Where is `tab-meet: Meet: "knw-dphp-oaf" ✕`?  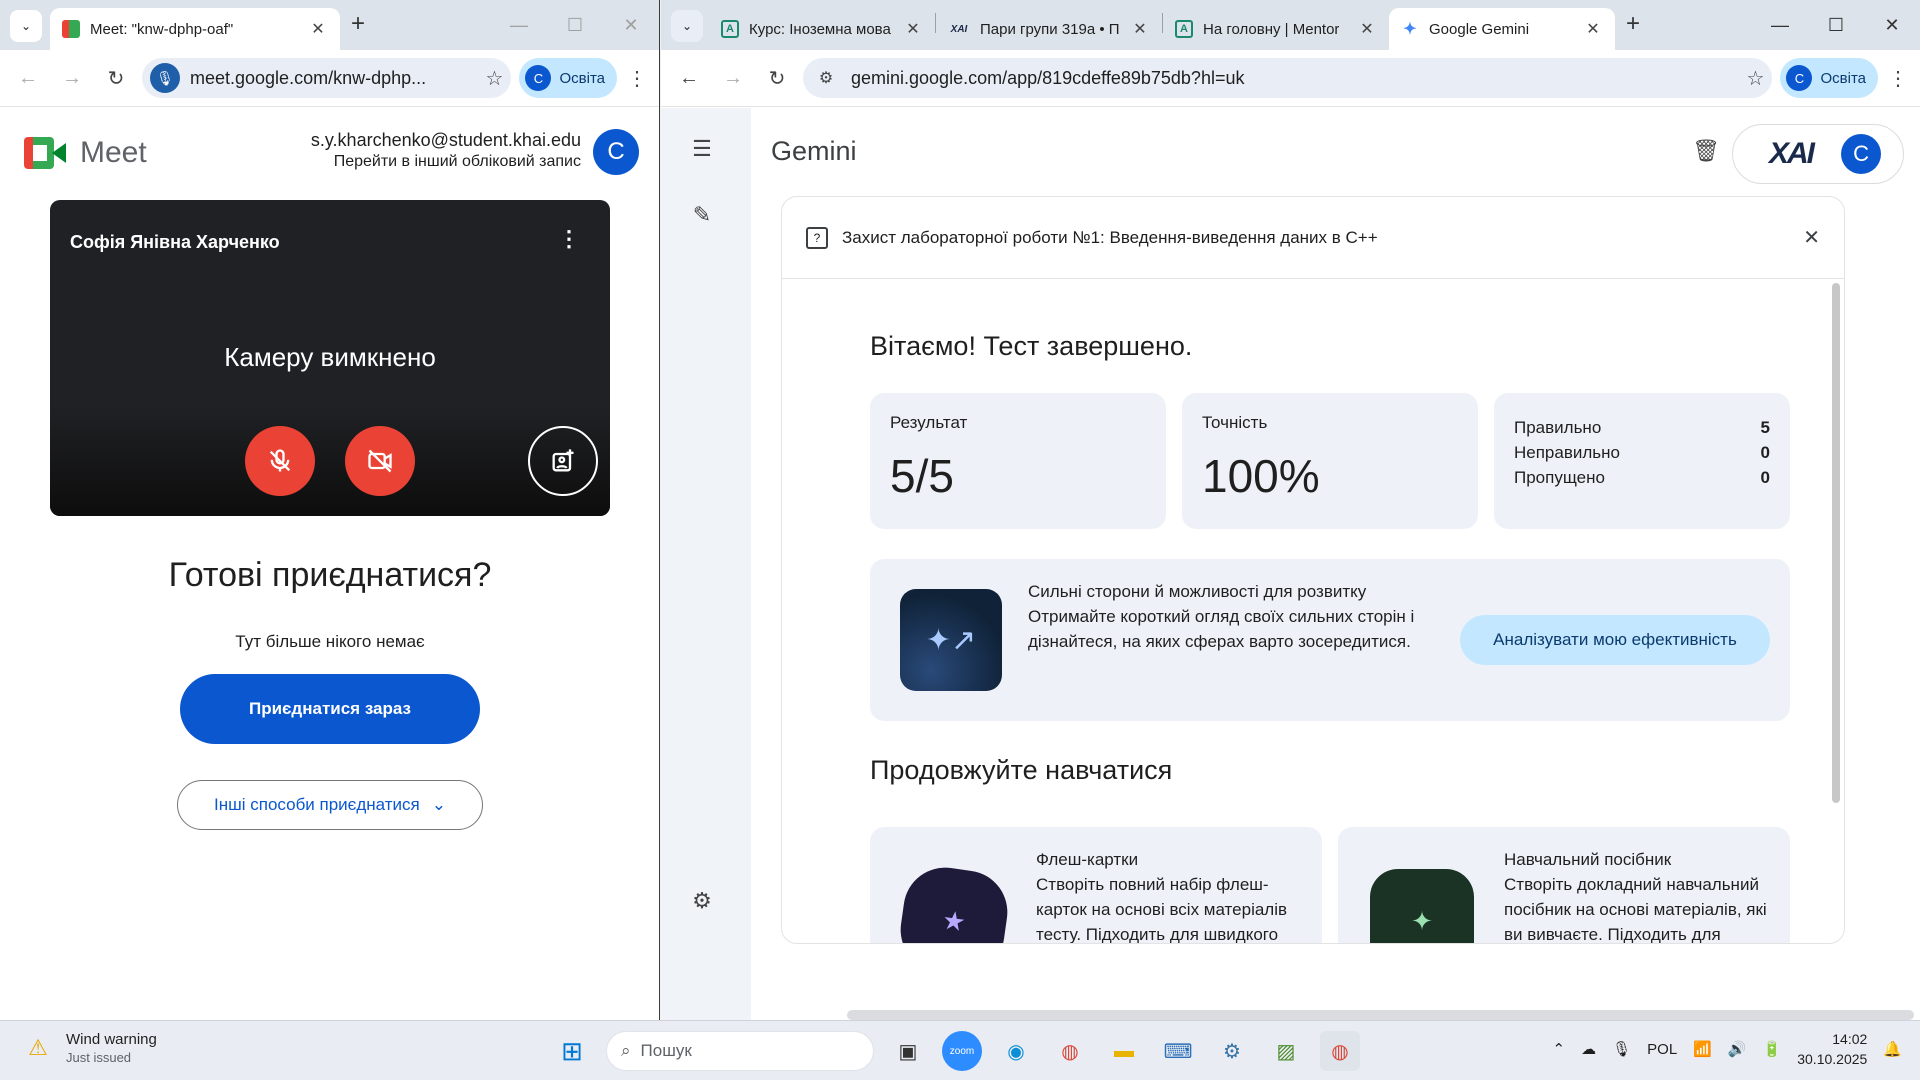
tab-meet: Meet: "knw-dphp-oaf" ✕ is located at coordinates (195, 29).